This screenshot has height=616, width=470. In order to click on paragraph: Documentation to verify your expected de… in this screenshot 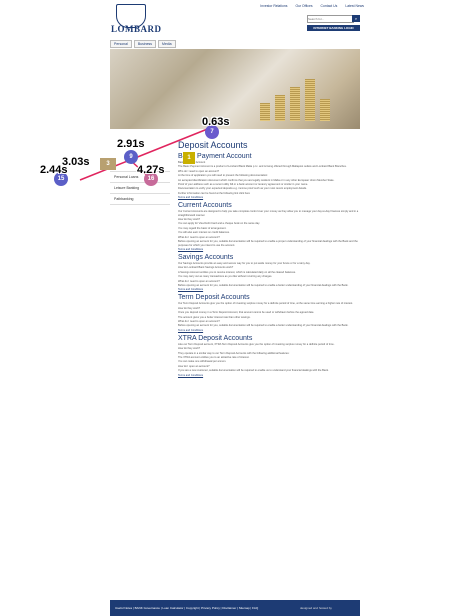, I will do `click(242, 189)`.